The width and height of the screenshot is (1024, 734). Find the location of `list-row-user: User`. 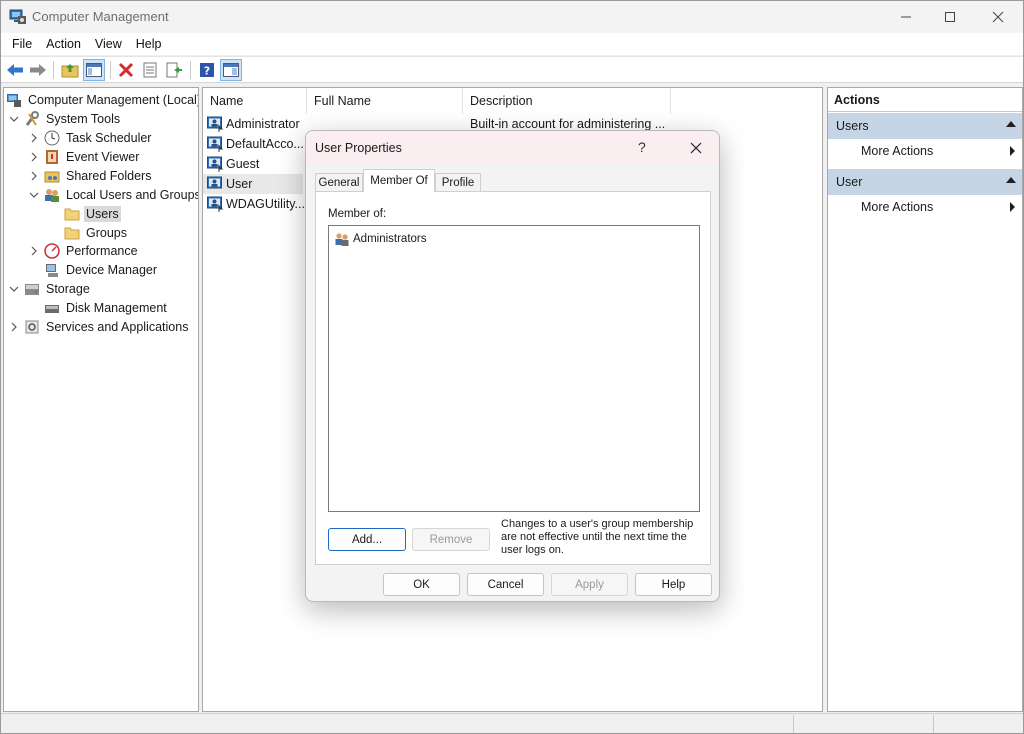

list-row-user: User is located at coordinates (253, 184).